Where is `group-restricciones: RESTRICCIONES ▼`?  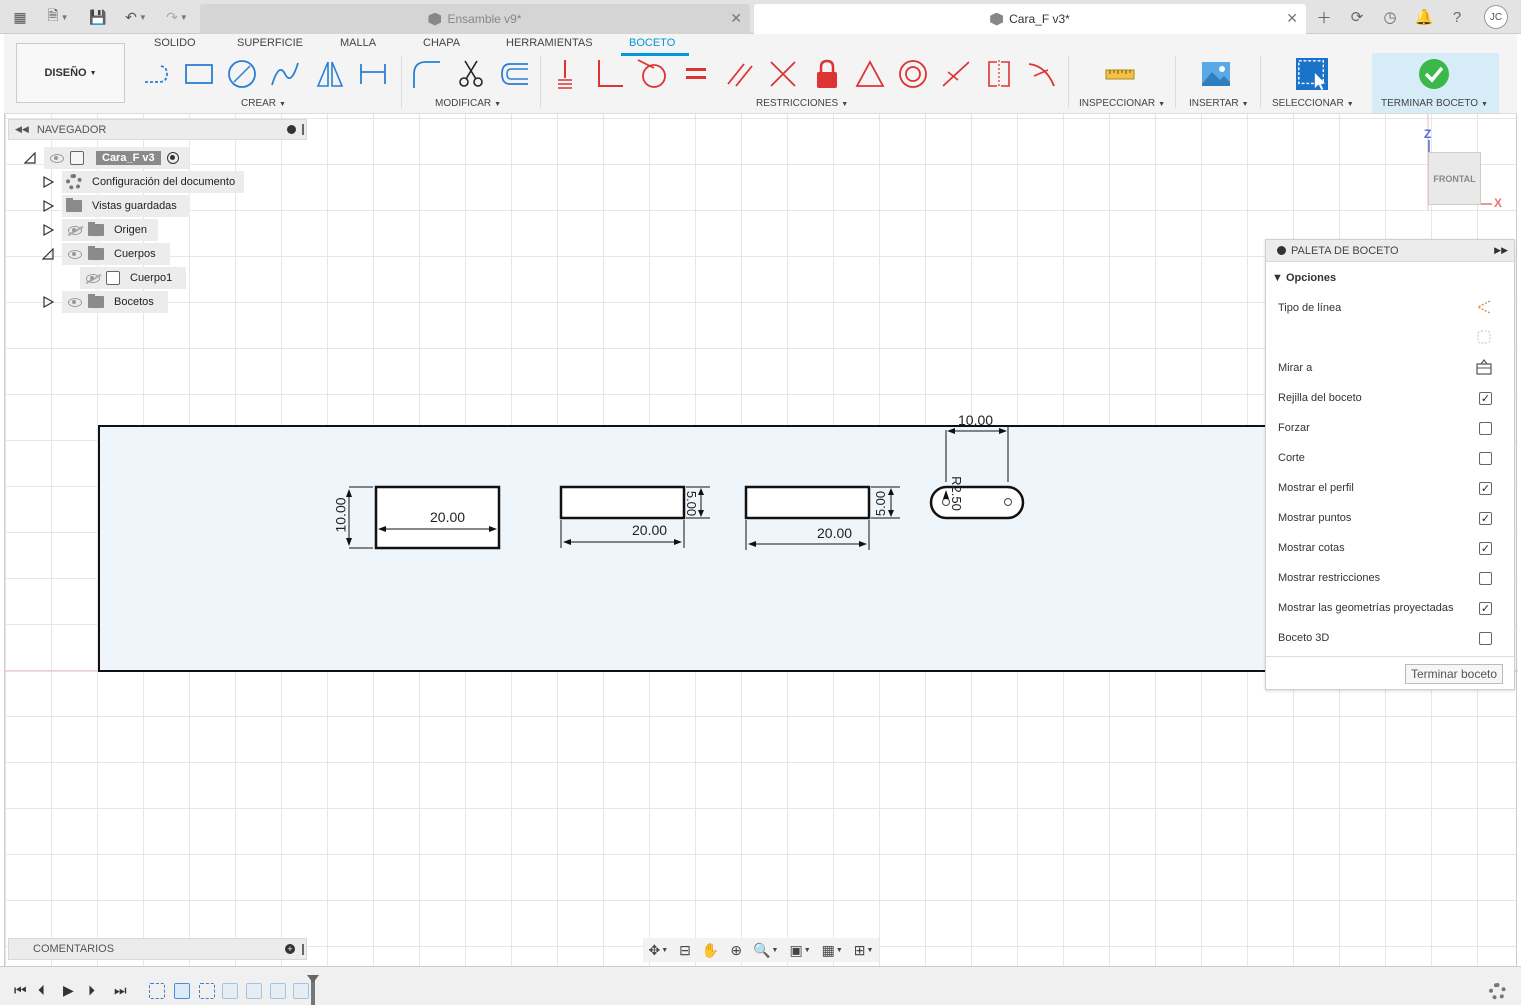
group-restricciones: RESTRICCIONES ▼ is located at coordinates (802, 103).